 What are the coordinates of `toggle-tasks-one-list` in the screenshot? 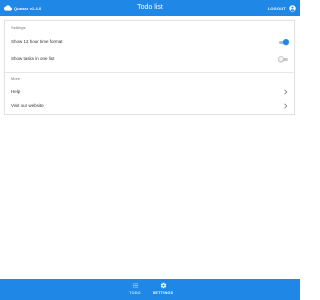 It's located at (283, 59).